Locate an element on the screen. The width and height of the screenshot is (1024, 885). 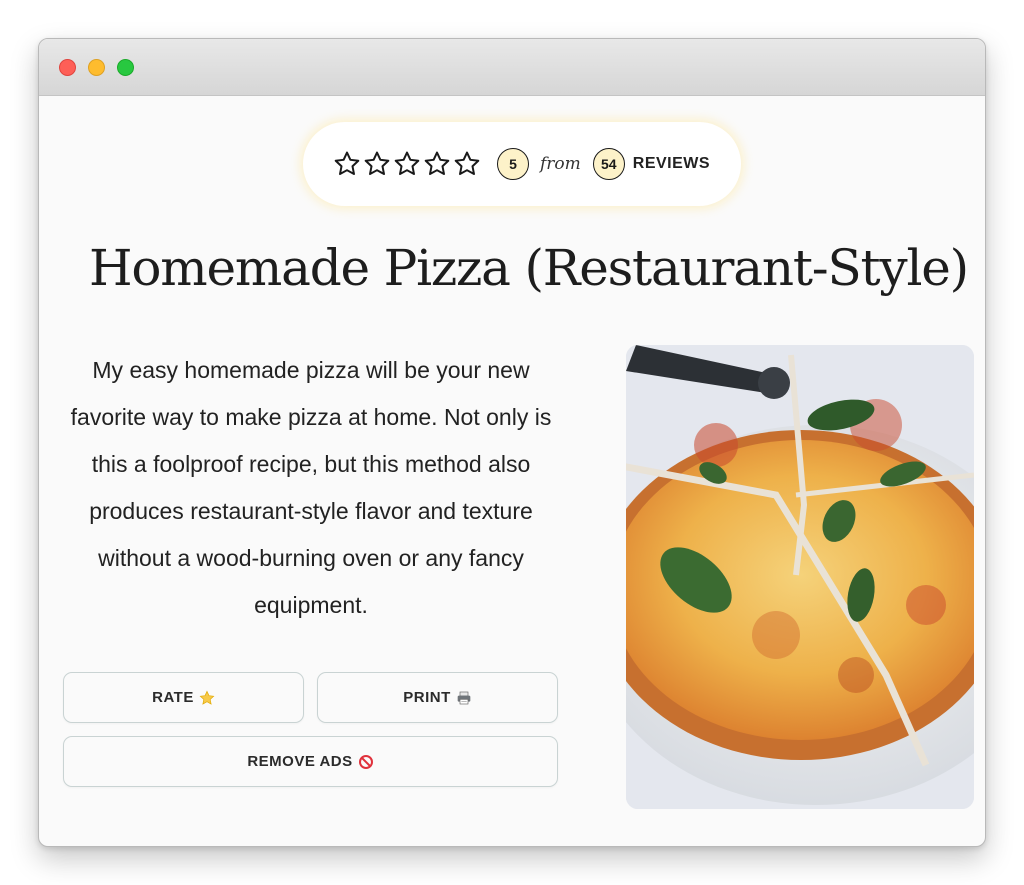
rating-summary: 5 from 54 REVIEWS is located at coordinates (522, 164).